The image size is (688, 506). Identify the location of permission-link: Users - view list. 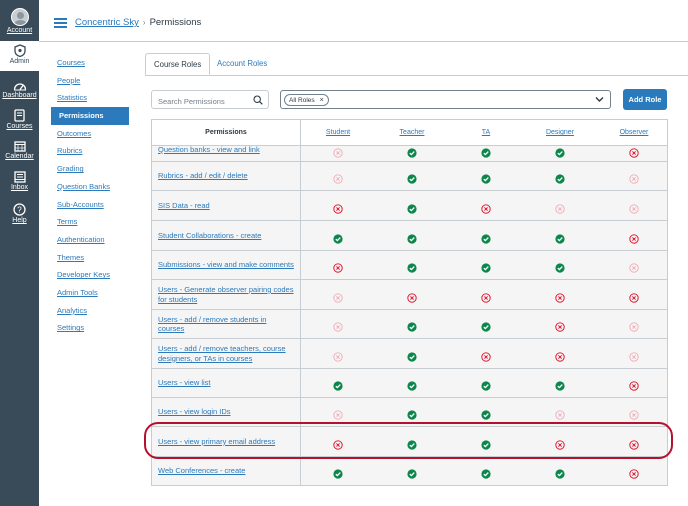
(184, 383).